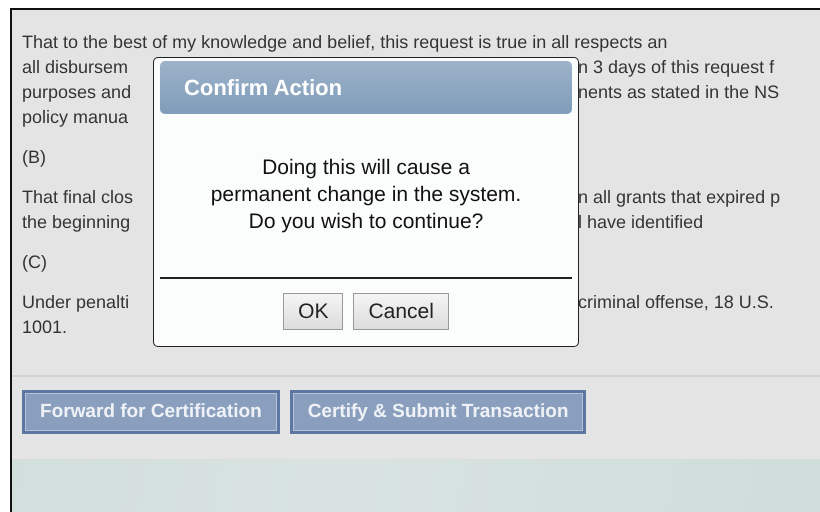 The image size is (820, 512). I want to click on text-fragment: policy manua, so click(75, 117).